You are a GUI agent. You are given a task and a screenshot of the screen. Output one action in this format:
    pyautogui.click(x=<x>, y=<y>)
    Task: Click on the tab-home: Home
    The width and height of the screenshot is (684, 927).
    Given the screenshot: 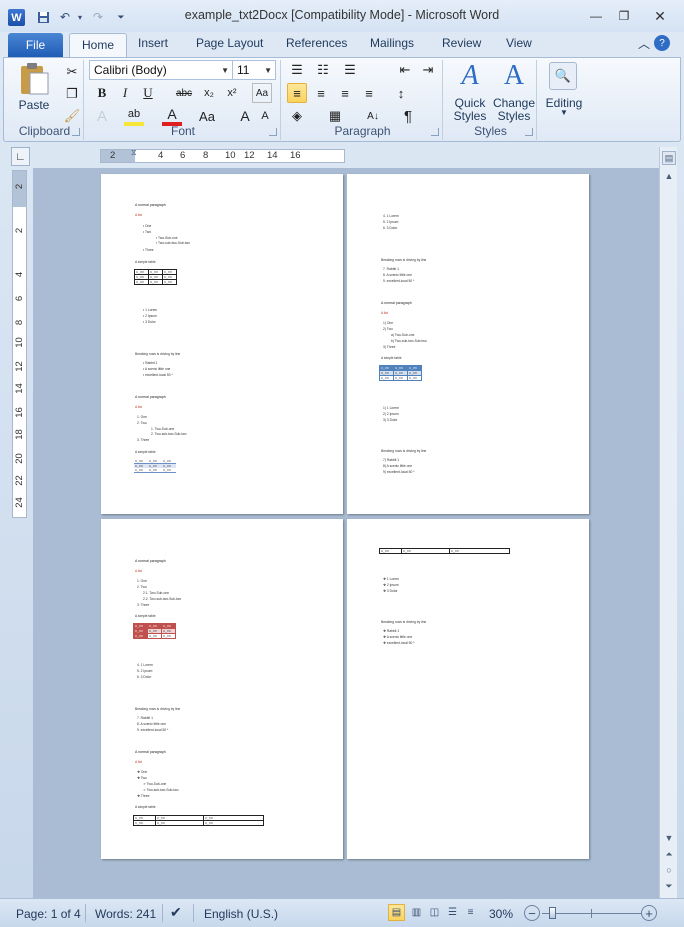 What is the action you would take?
    pyautogui.click(x=98, y=45)
    